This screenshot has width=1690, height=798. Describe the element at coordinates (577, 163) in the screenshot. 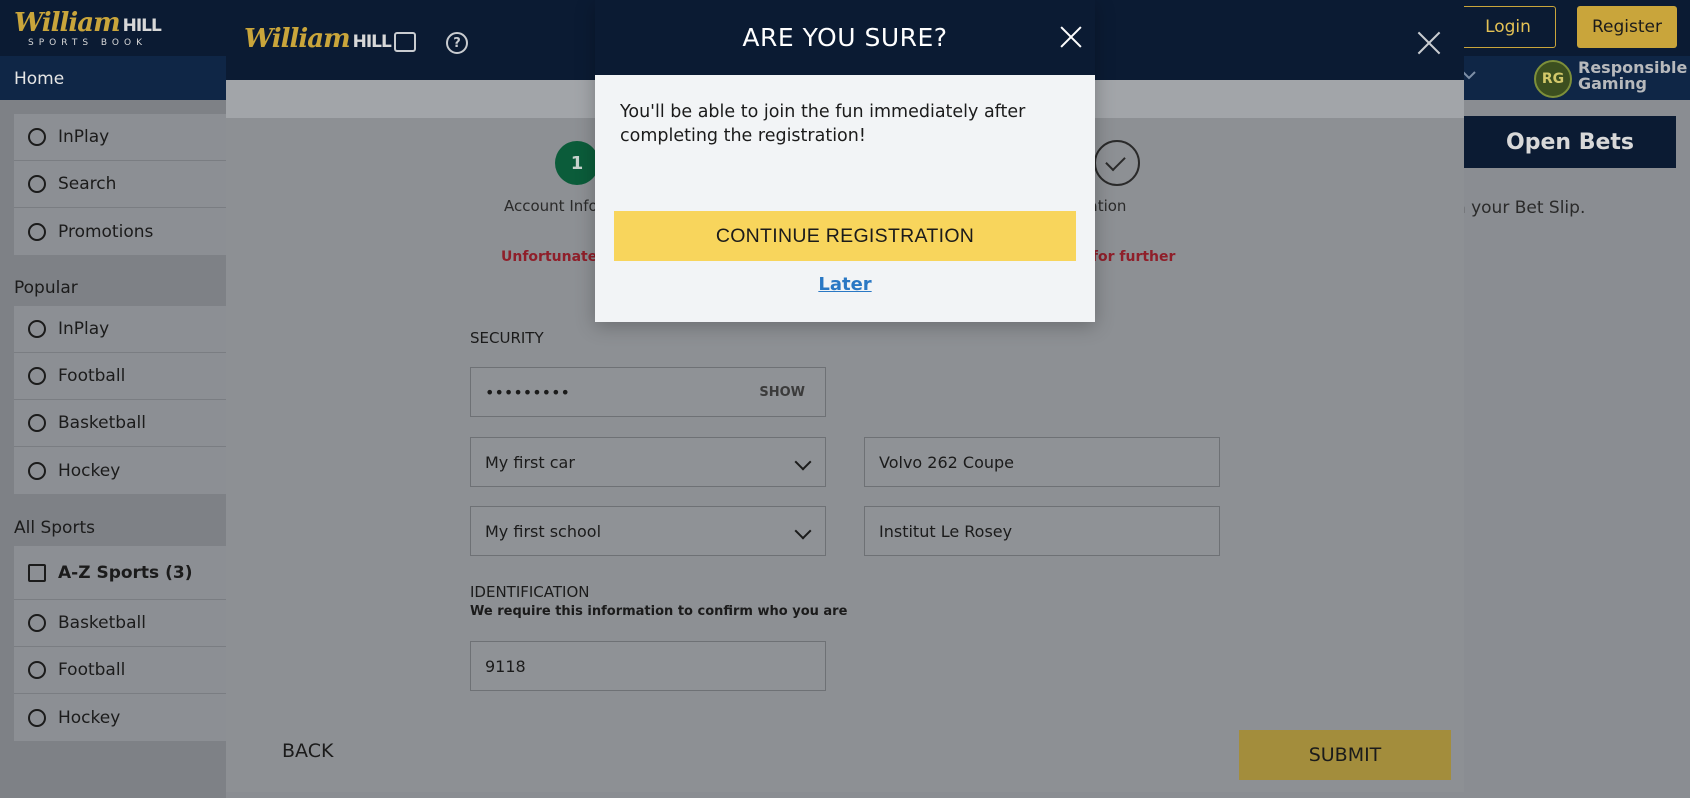

I see `step-1-indicator: 1` at that location.